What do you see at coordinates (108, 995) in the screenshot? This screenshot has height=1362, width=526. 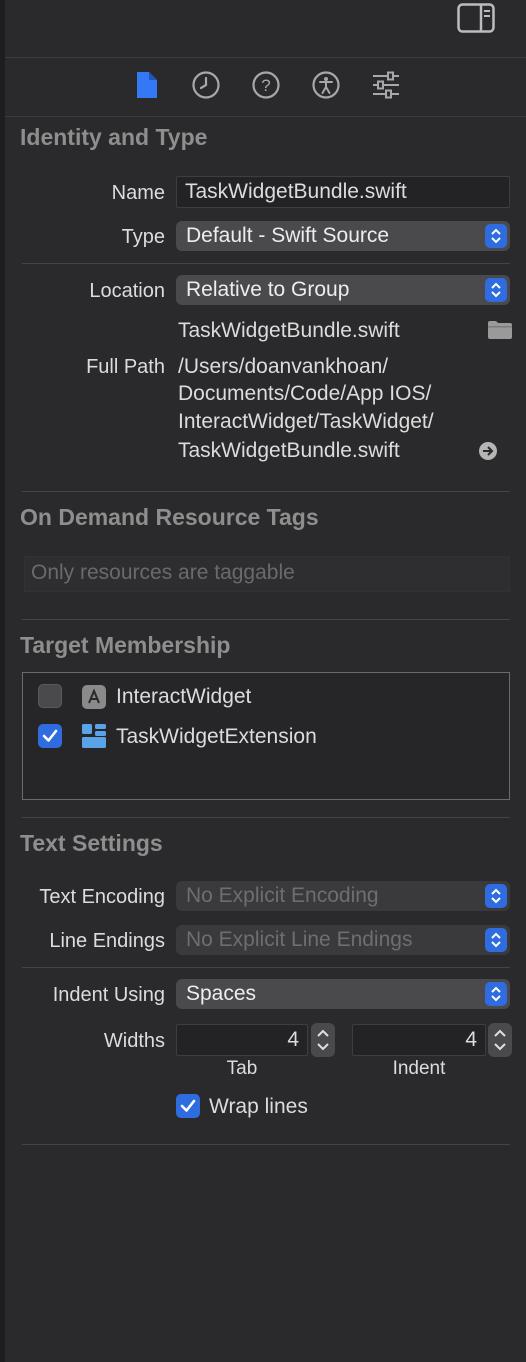 I see `indent-using-label: Indent Using` at bounding box center [108, 995].